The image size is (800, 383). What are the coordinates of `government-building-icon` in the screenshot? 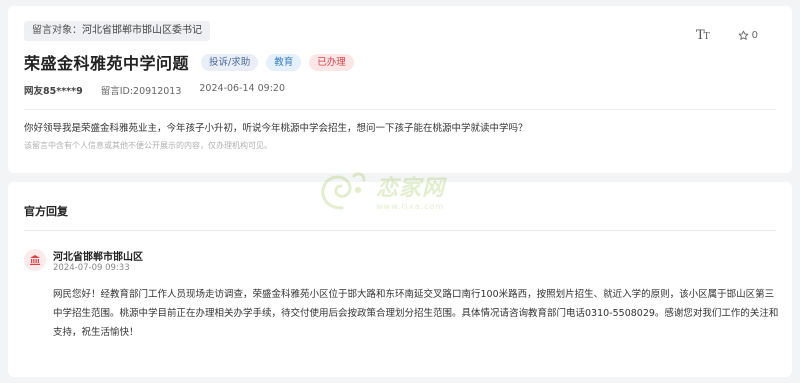 It's located at (35, 260).